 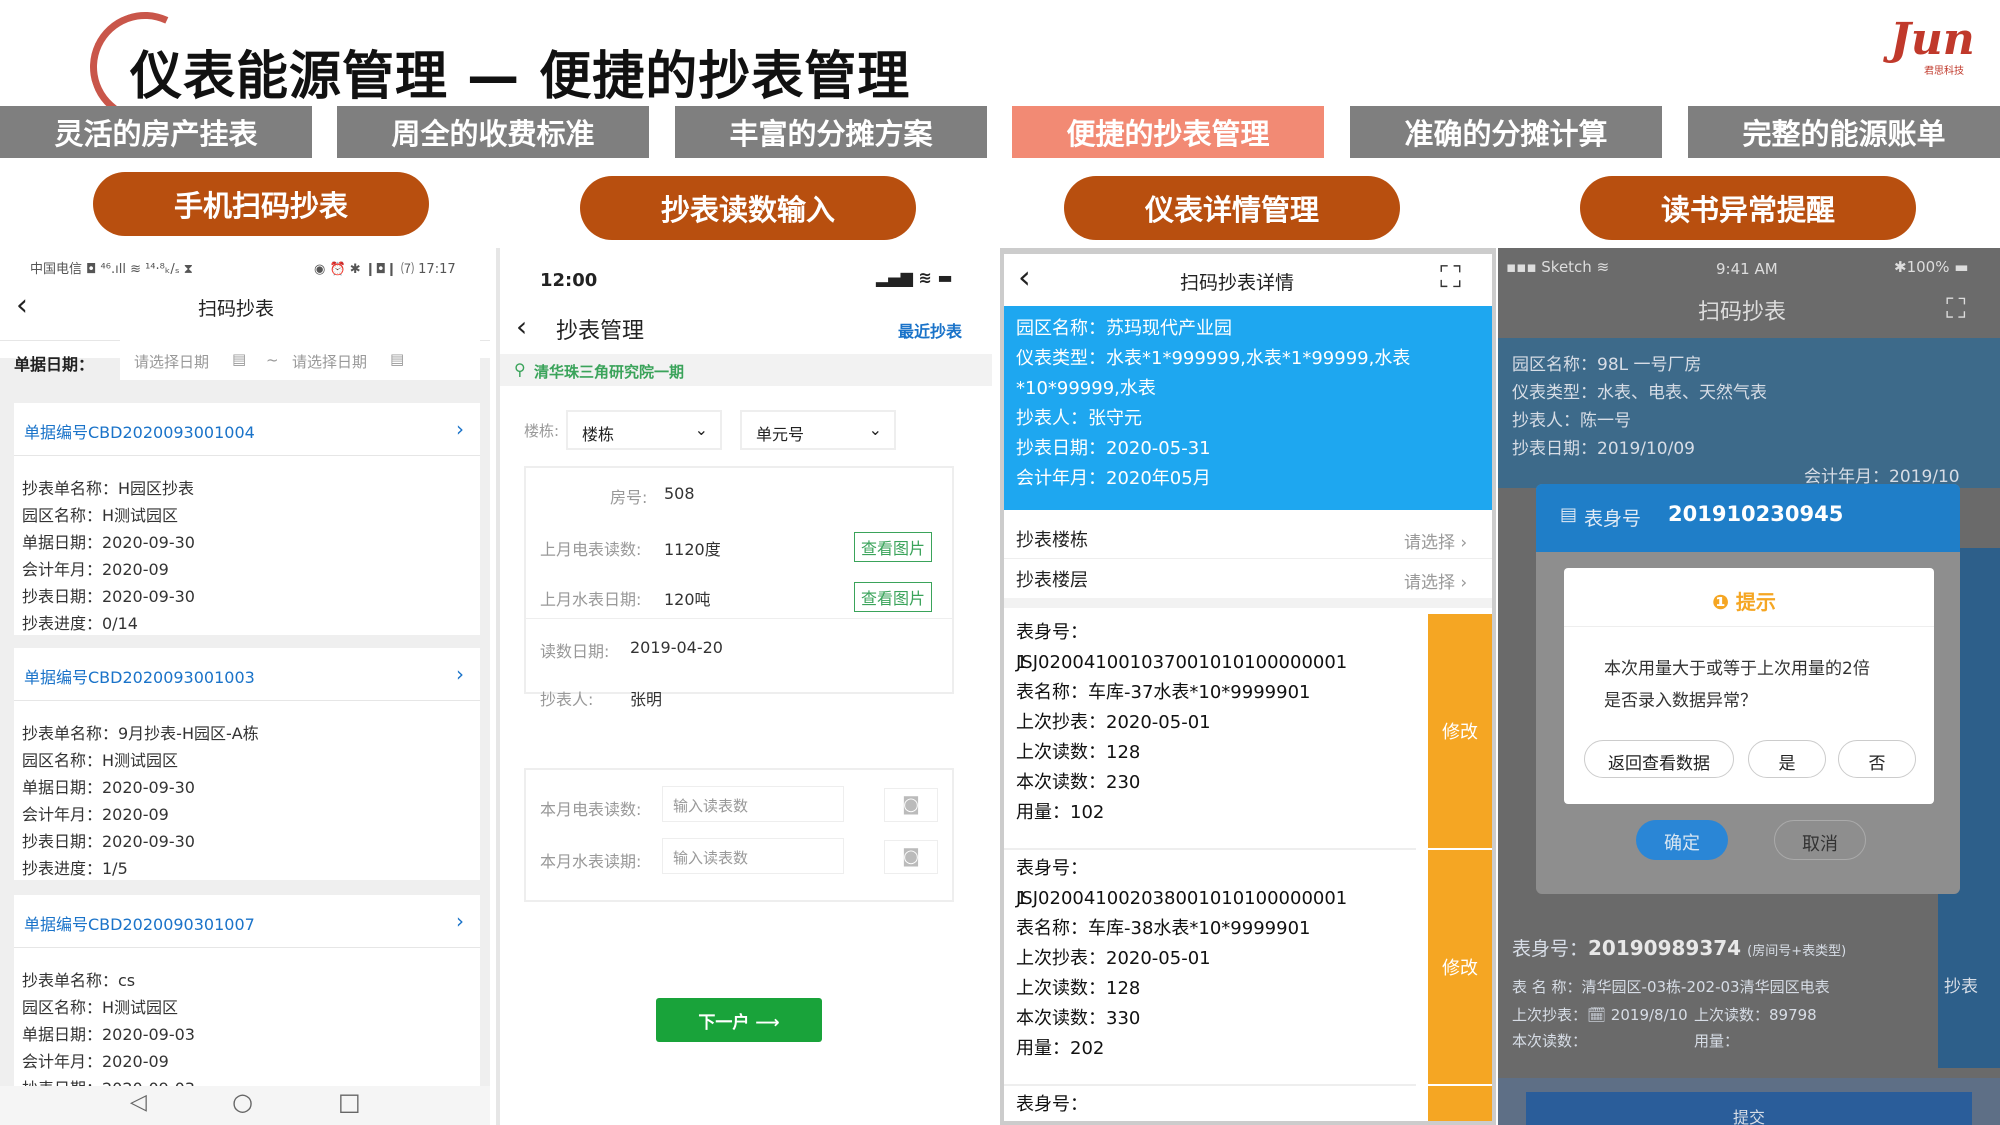 What do you see at coordinates (644, 430) in the screenshot?
I see `building-select: 楼栋 ⌄` at bounding box center [644, 430].